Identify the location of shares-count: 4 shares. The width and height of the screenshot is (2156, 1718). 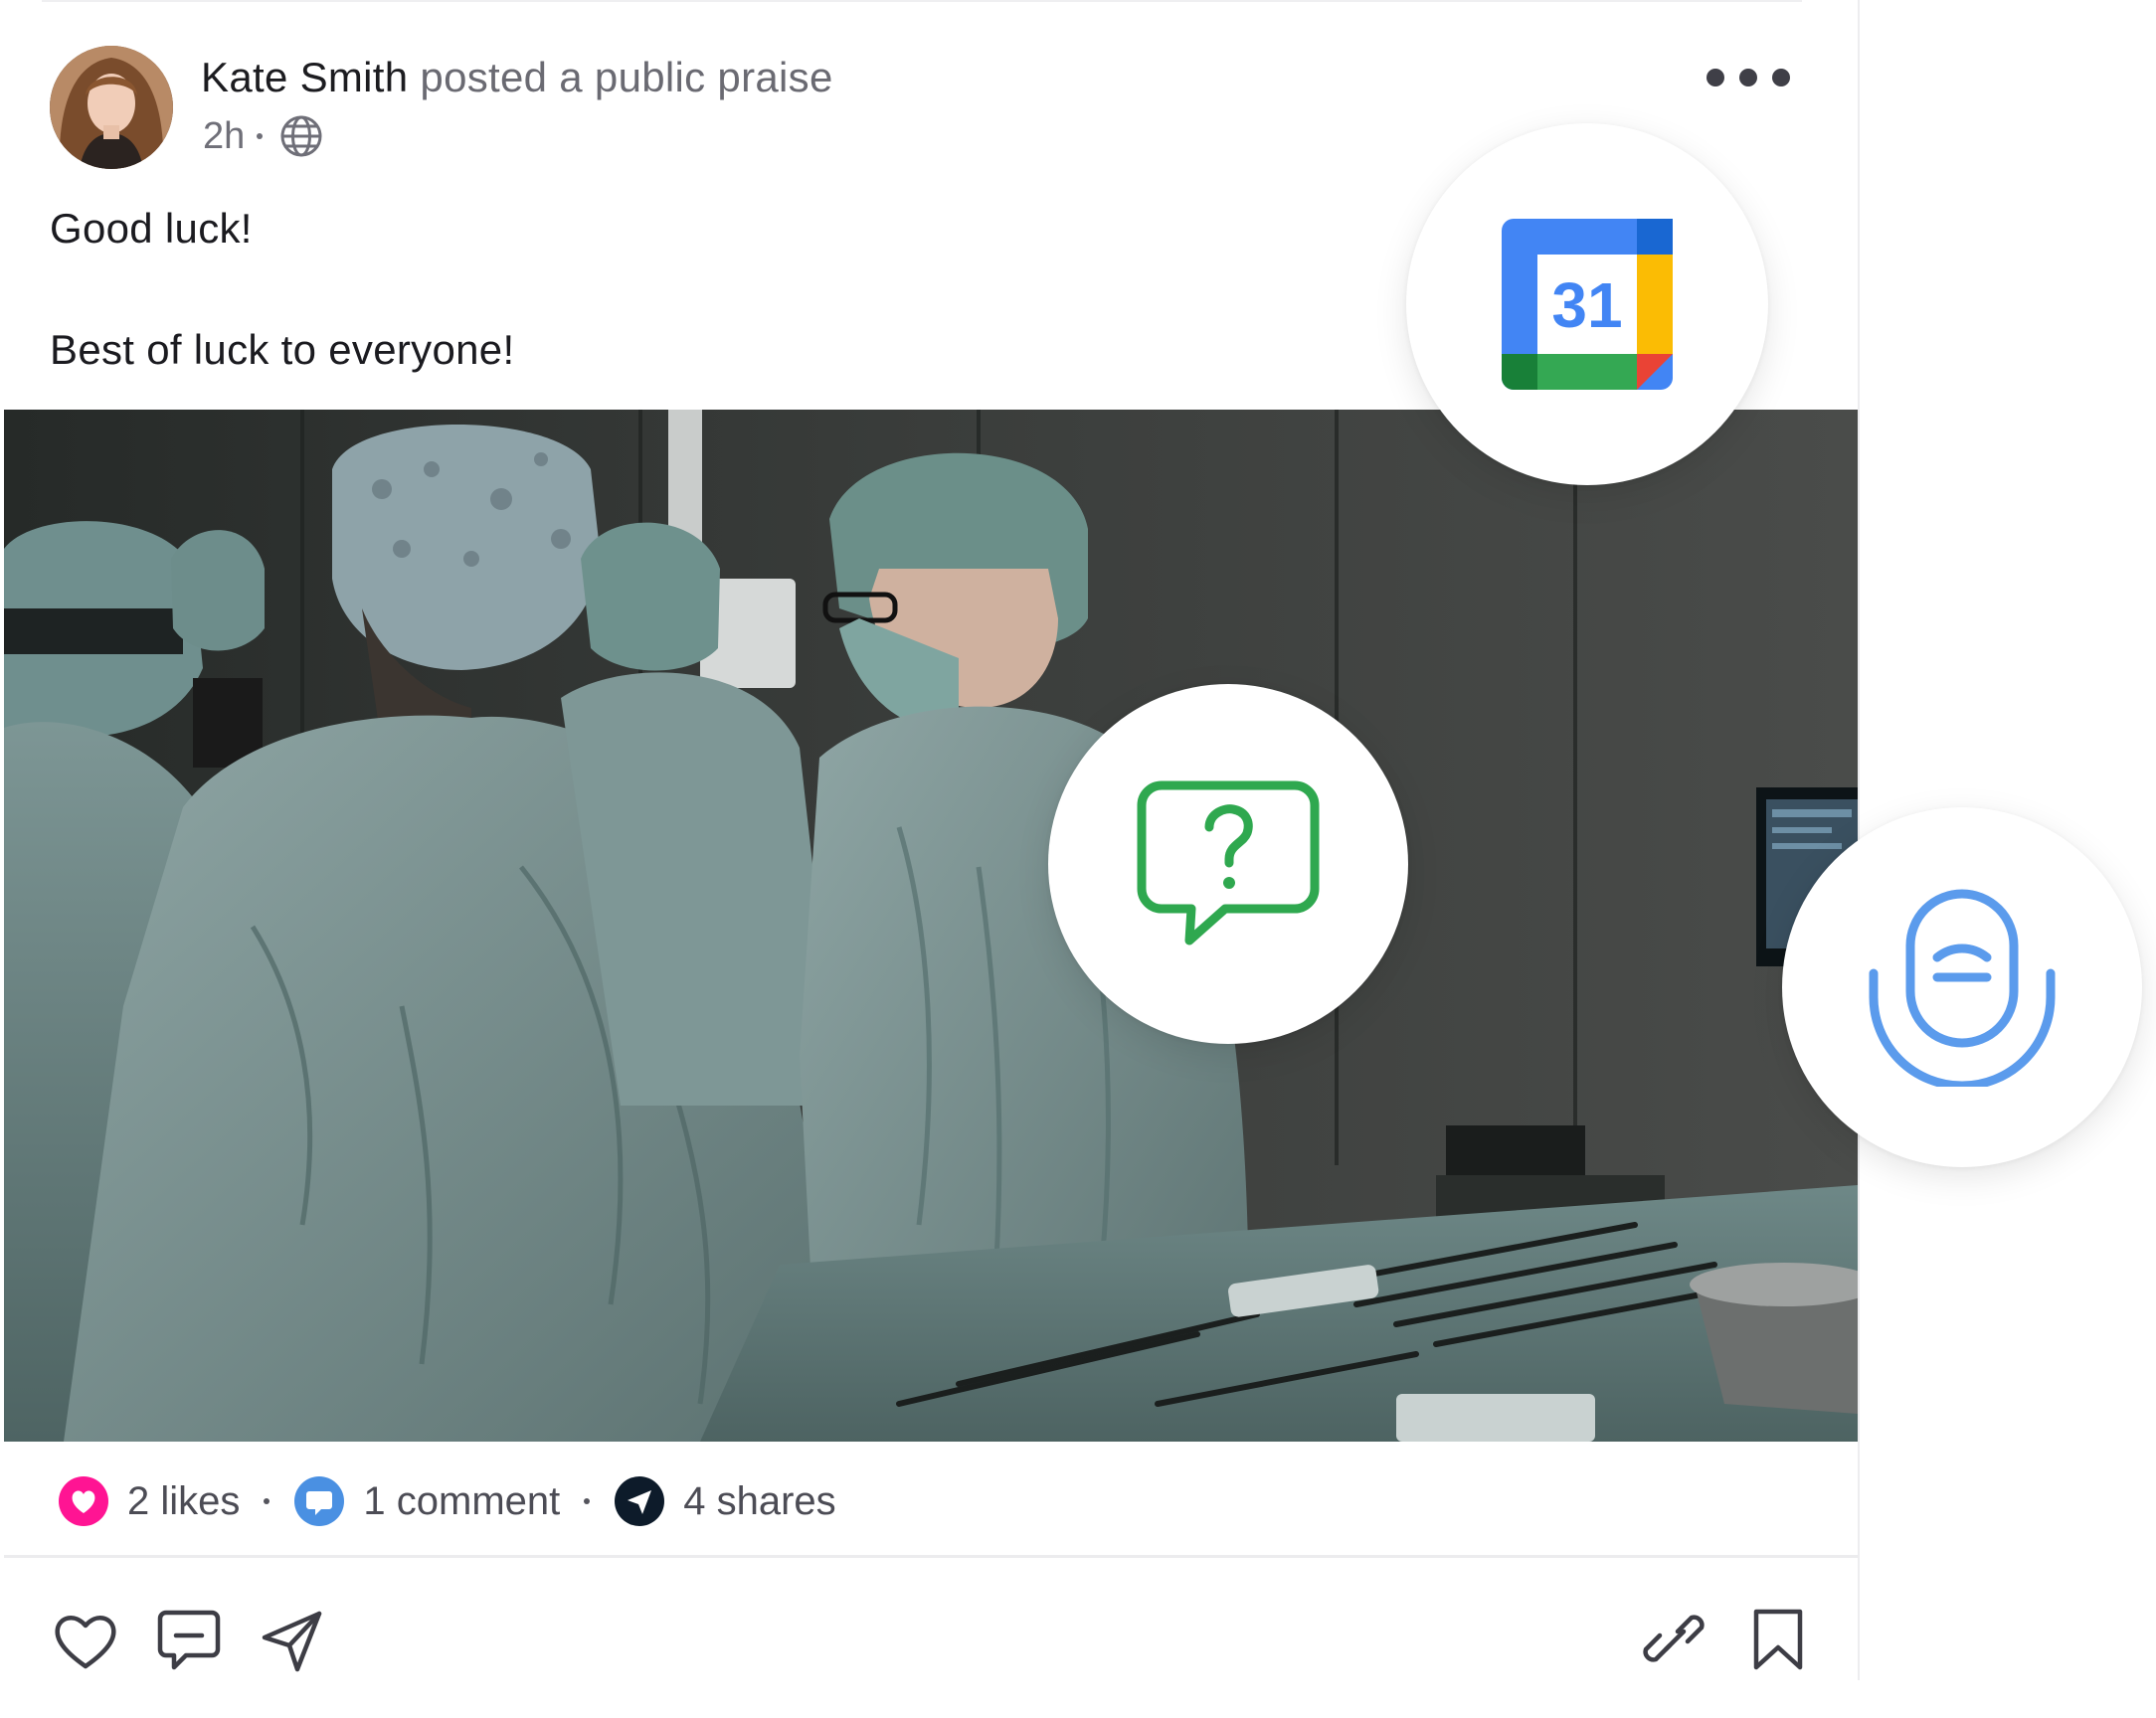
(759, 1501).